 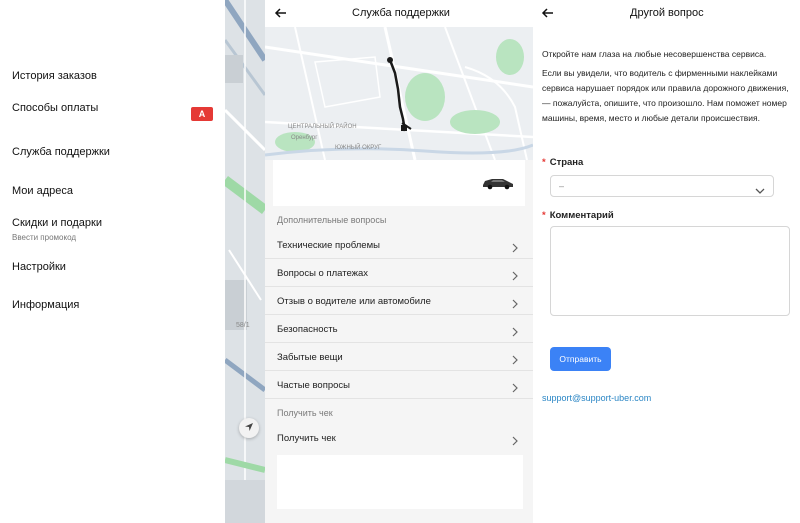 What do you see at coordinates (562, 186) in the screenshot?
I see `country-selected-value: –` at bounding box center [562, 186].